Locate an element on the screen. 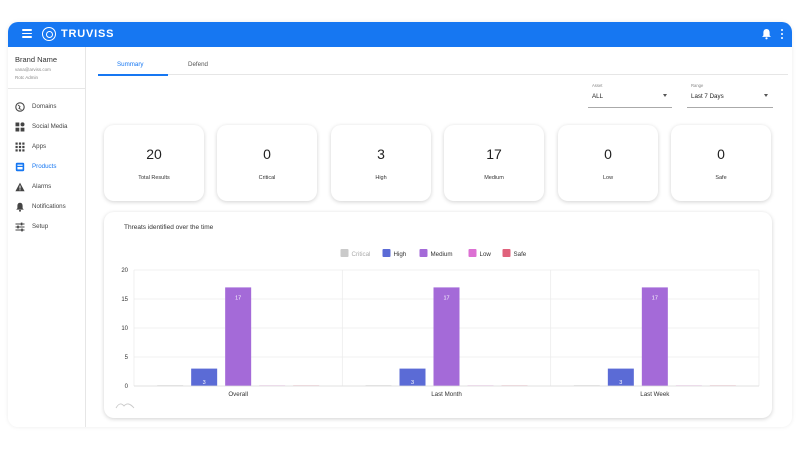 The image size is (800, 450). y-tick-label: 20 is located at coordinates (124, 271).